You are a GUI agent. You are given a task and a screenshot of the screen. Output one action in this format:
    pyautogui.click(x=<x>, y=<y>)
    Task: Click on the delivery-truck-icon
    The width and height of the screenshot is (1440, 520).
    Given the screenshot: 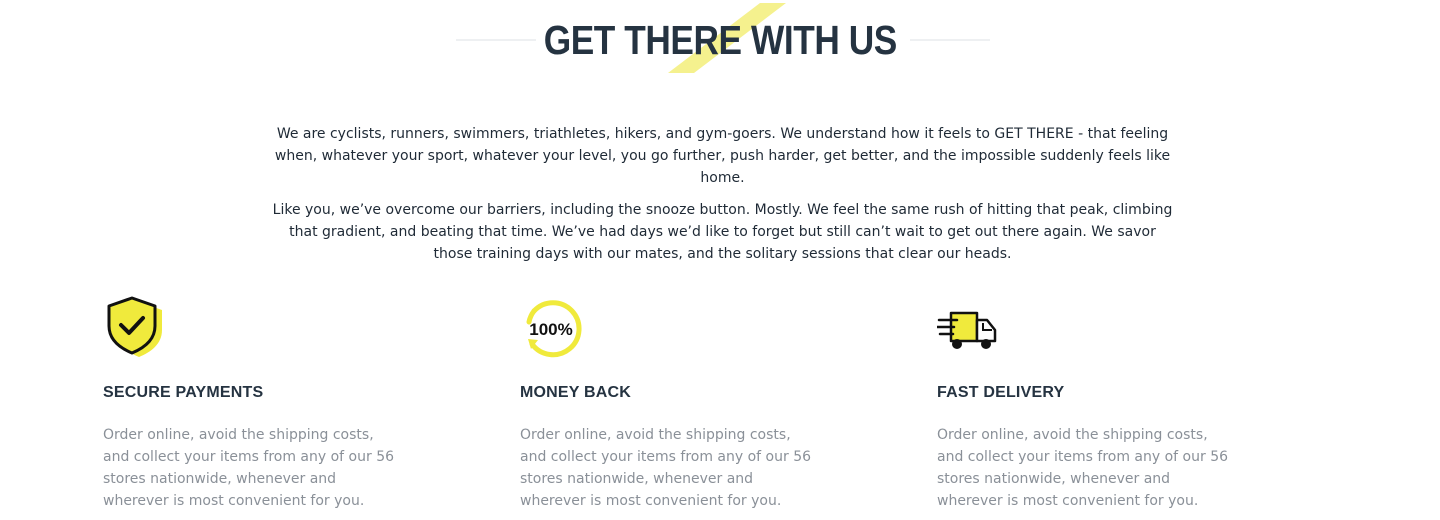 What is the action you would take?
    pyautogui.click(x=967, y=330)
    